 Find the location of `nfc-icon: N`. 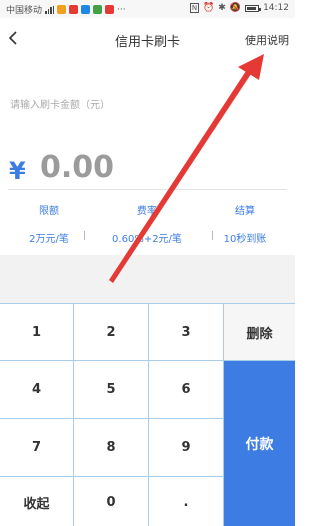

nfc-icon: N is located at coordinates (194, 8).